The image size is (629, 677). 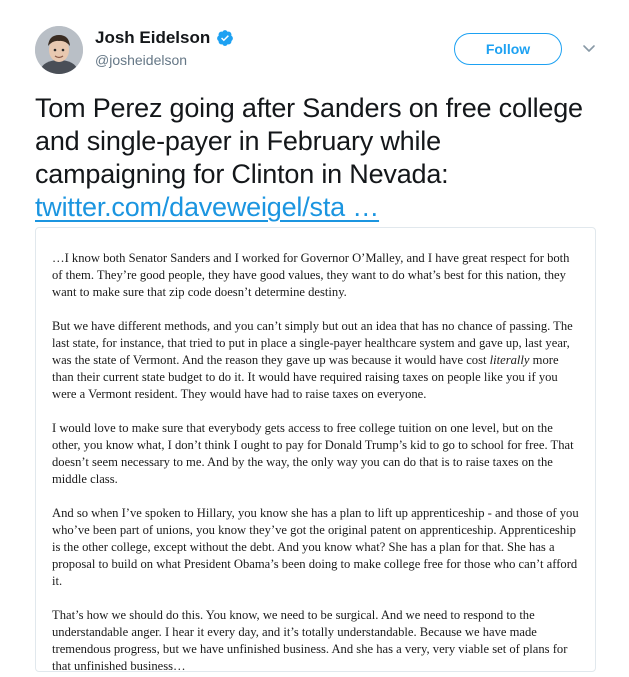 What do you see at coordinates (164, 60) in the screenshot?
I see `user-handle: @josheidelson` at bounding box center [164, 60].